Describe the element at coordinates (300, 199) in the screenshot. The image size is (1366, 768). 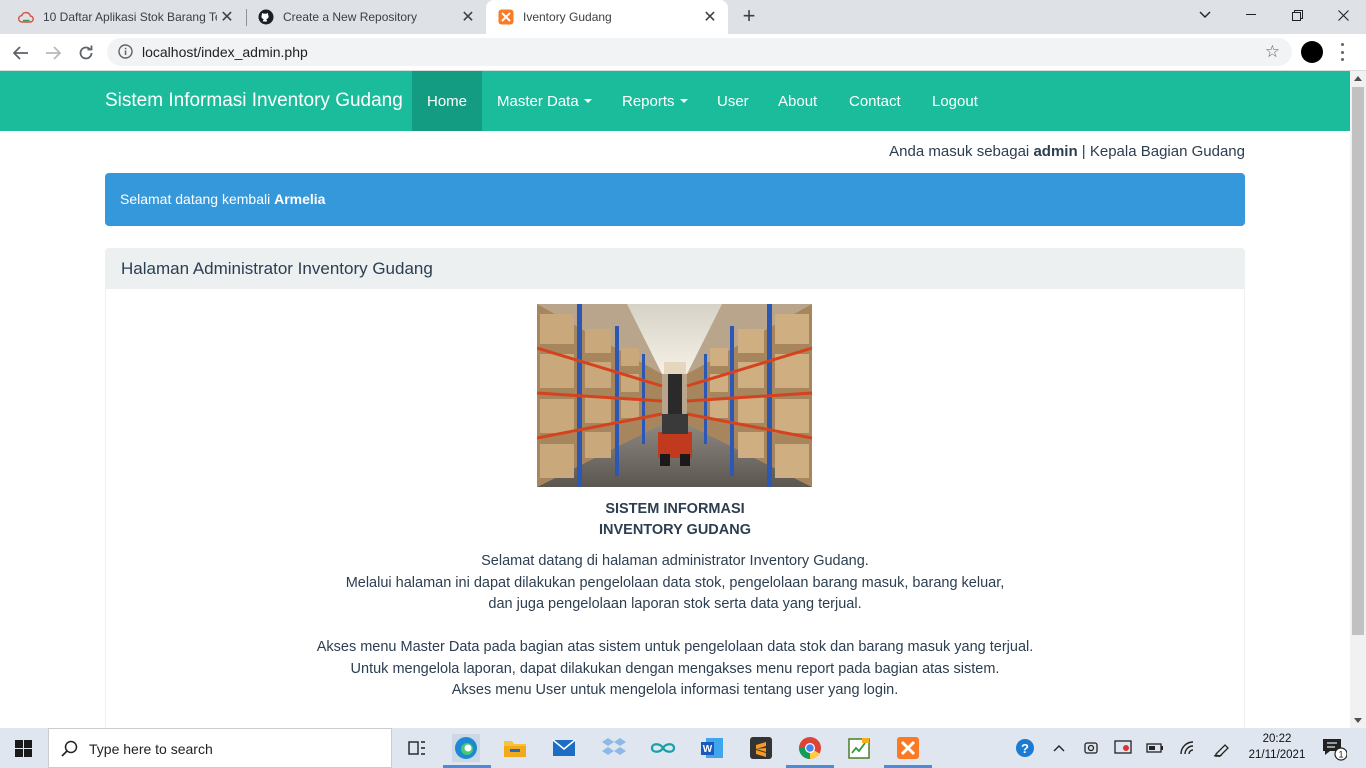
I see `alert-name: Armelia` at that location.